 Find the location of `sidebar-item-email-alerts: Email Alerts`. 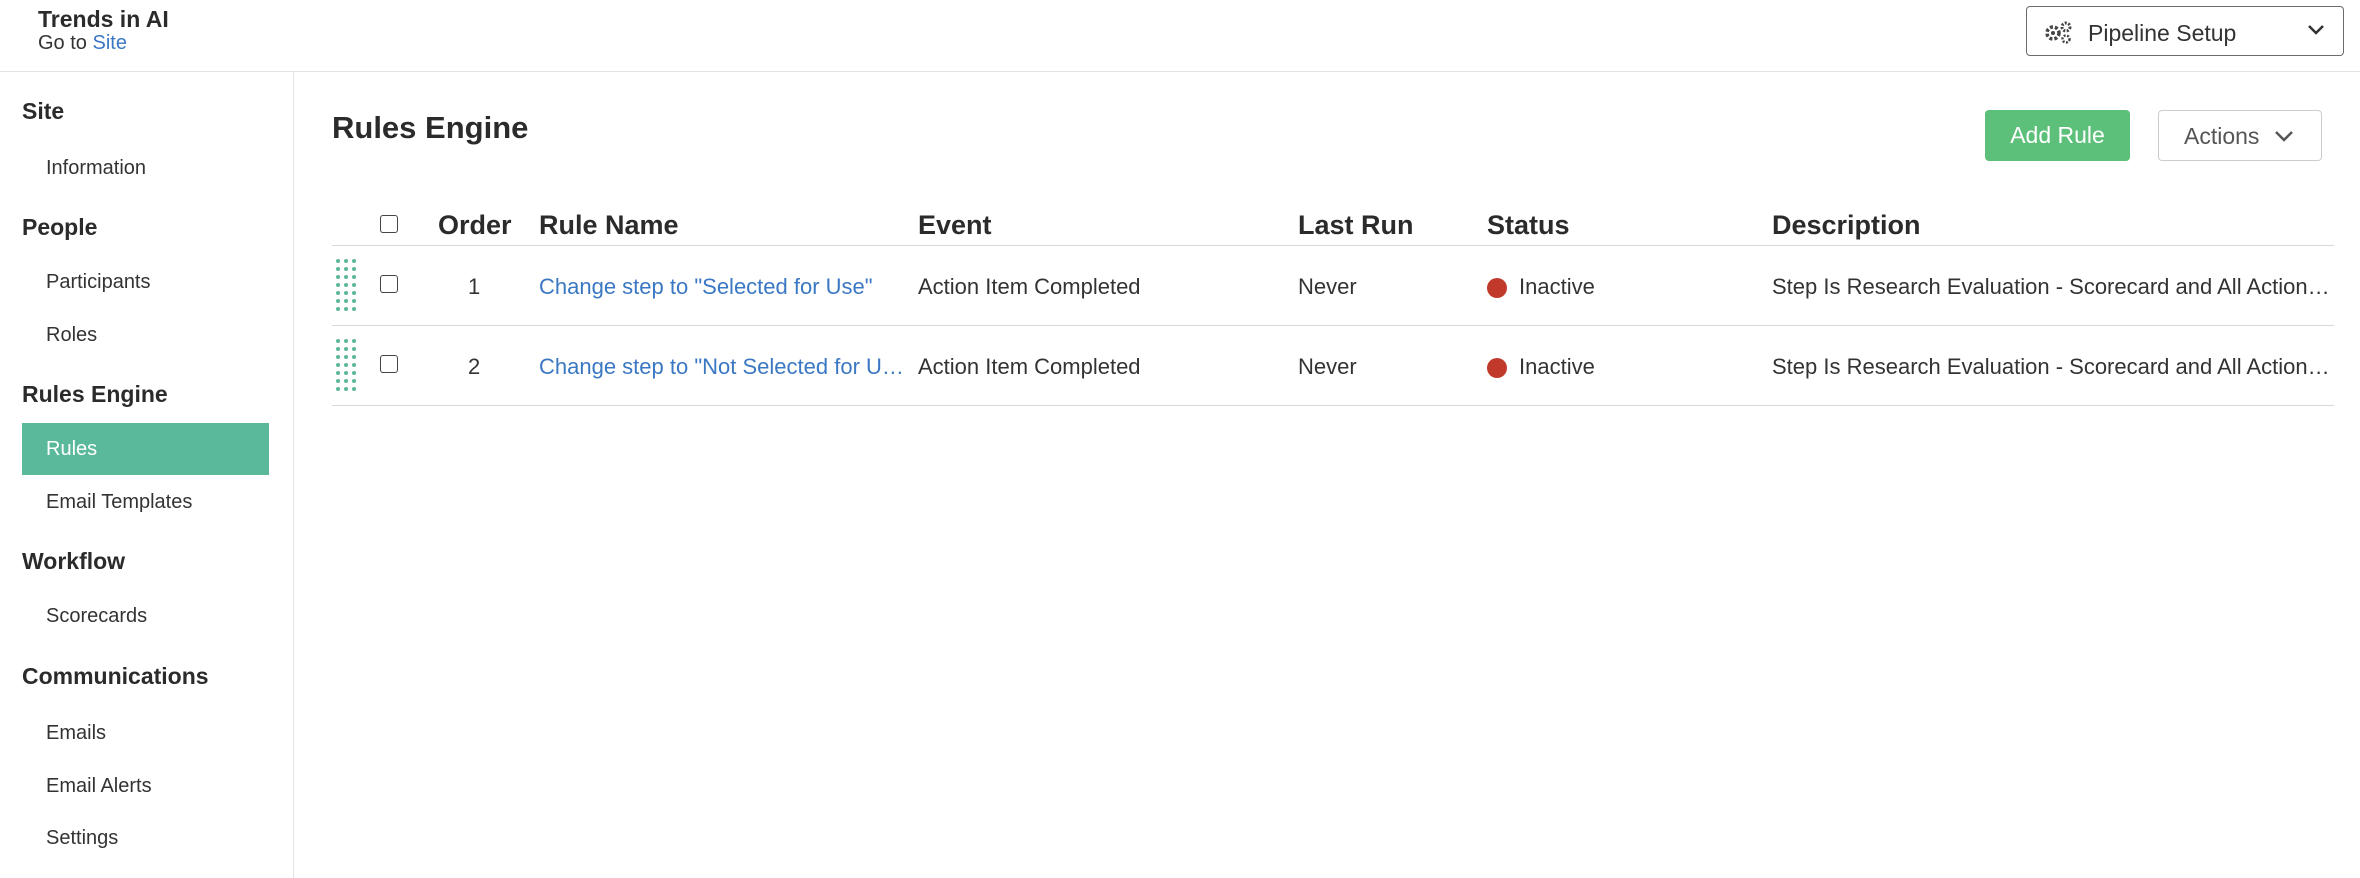

sidebar-item-email-alerts: Email Alerts is located at coordinates (145, 786).